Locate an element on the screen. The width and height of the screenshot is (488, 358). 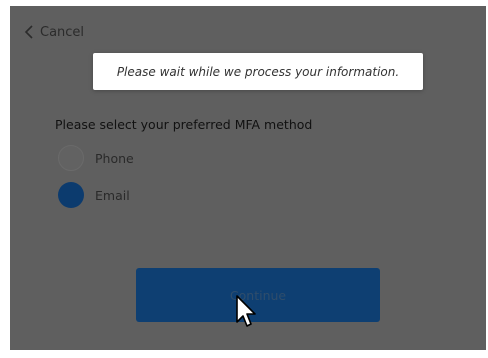
continue-button: Continue is located at coordinates (258, 295).